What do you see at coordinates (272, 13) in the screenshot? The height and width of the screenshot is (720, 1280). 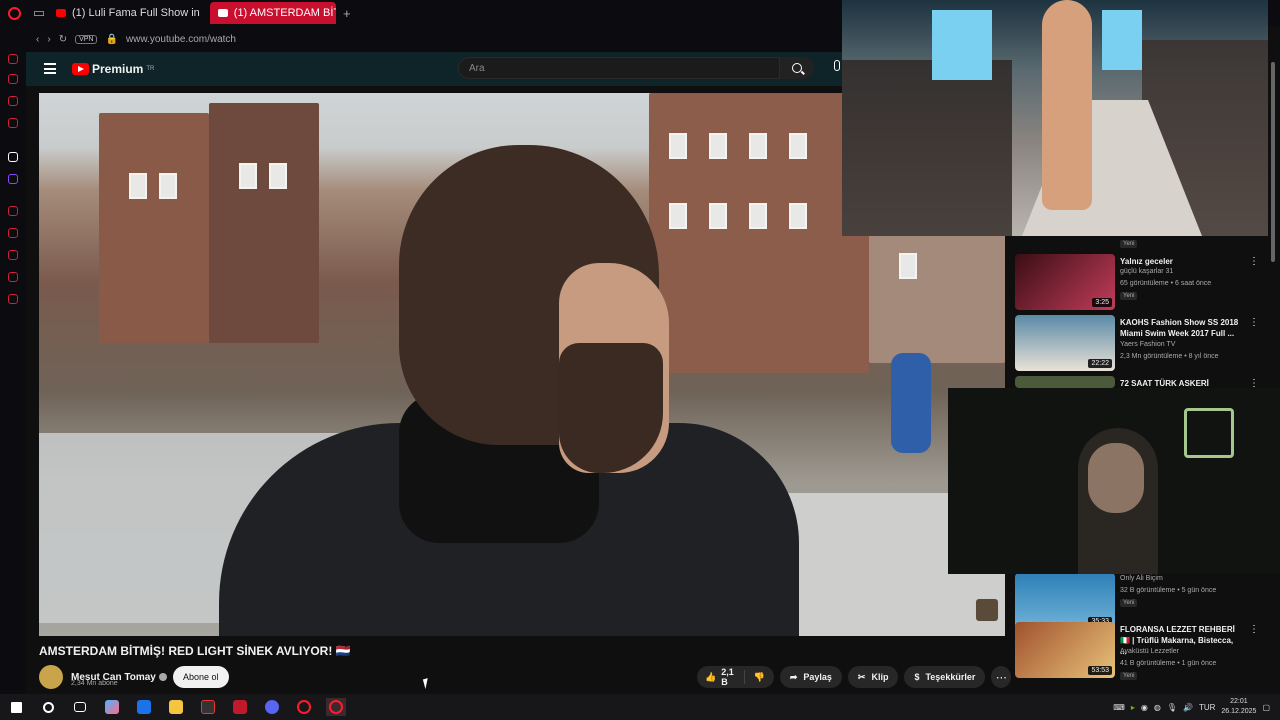 I see `tab-amsterdam: (1) AMSTERDAM BİTMİ` at bounding box center [272, 13].